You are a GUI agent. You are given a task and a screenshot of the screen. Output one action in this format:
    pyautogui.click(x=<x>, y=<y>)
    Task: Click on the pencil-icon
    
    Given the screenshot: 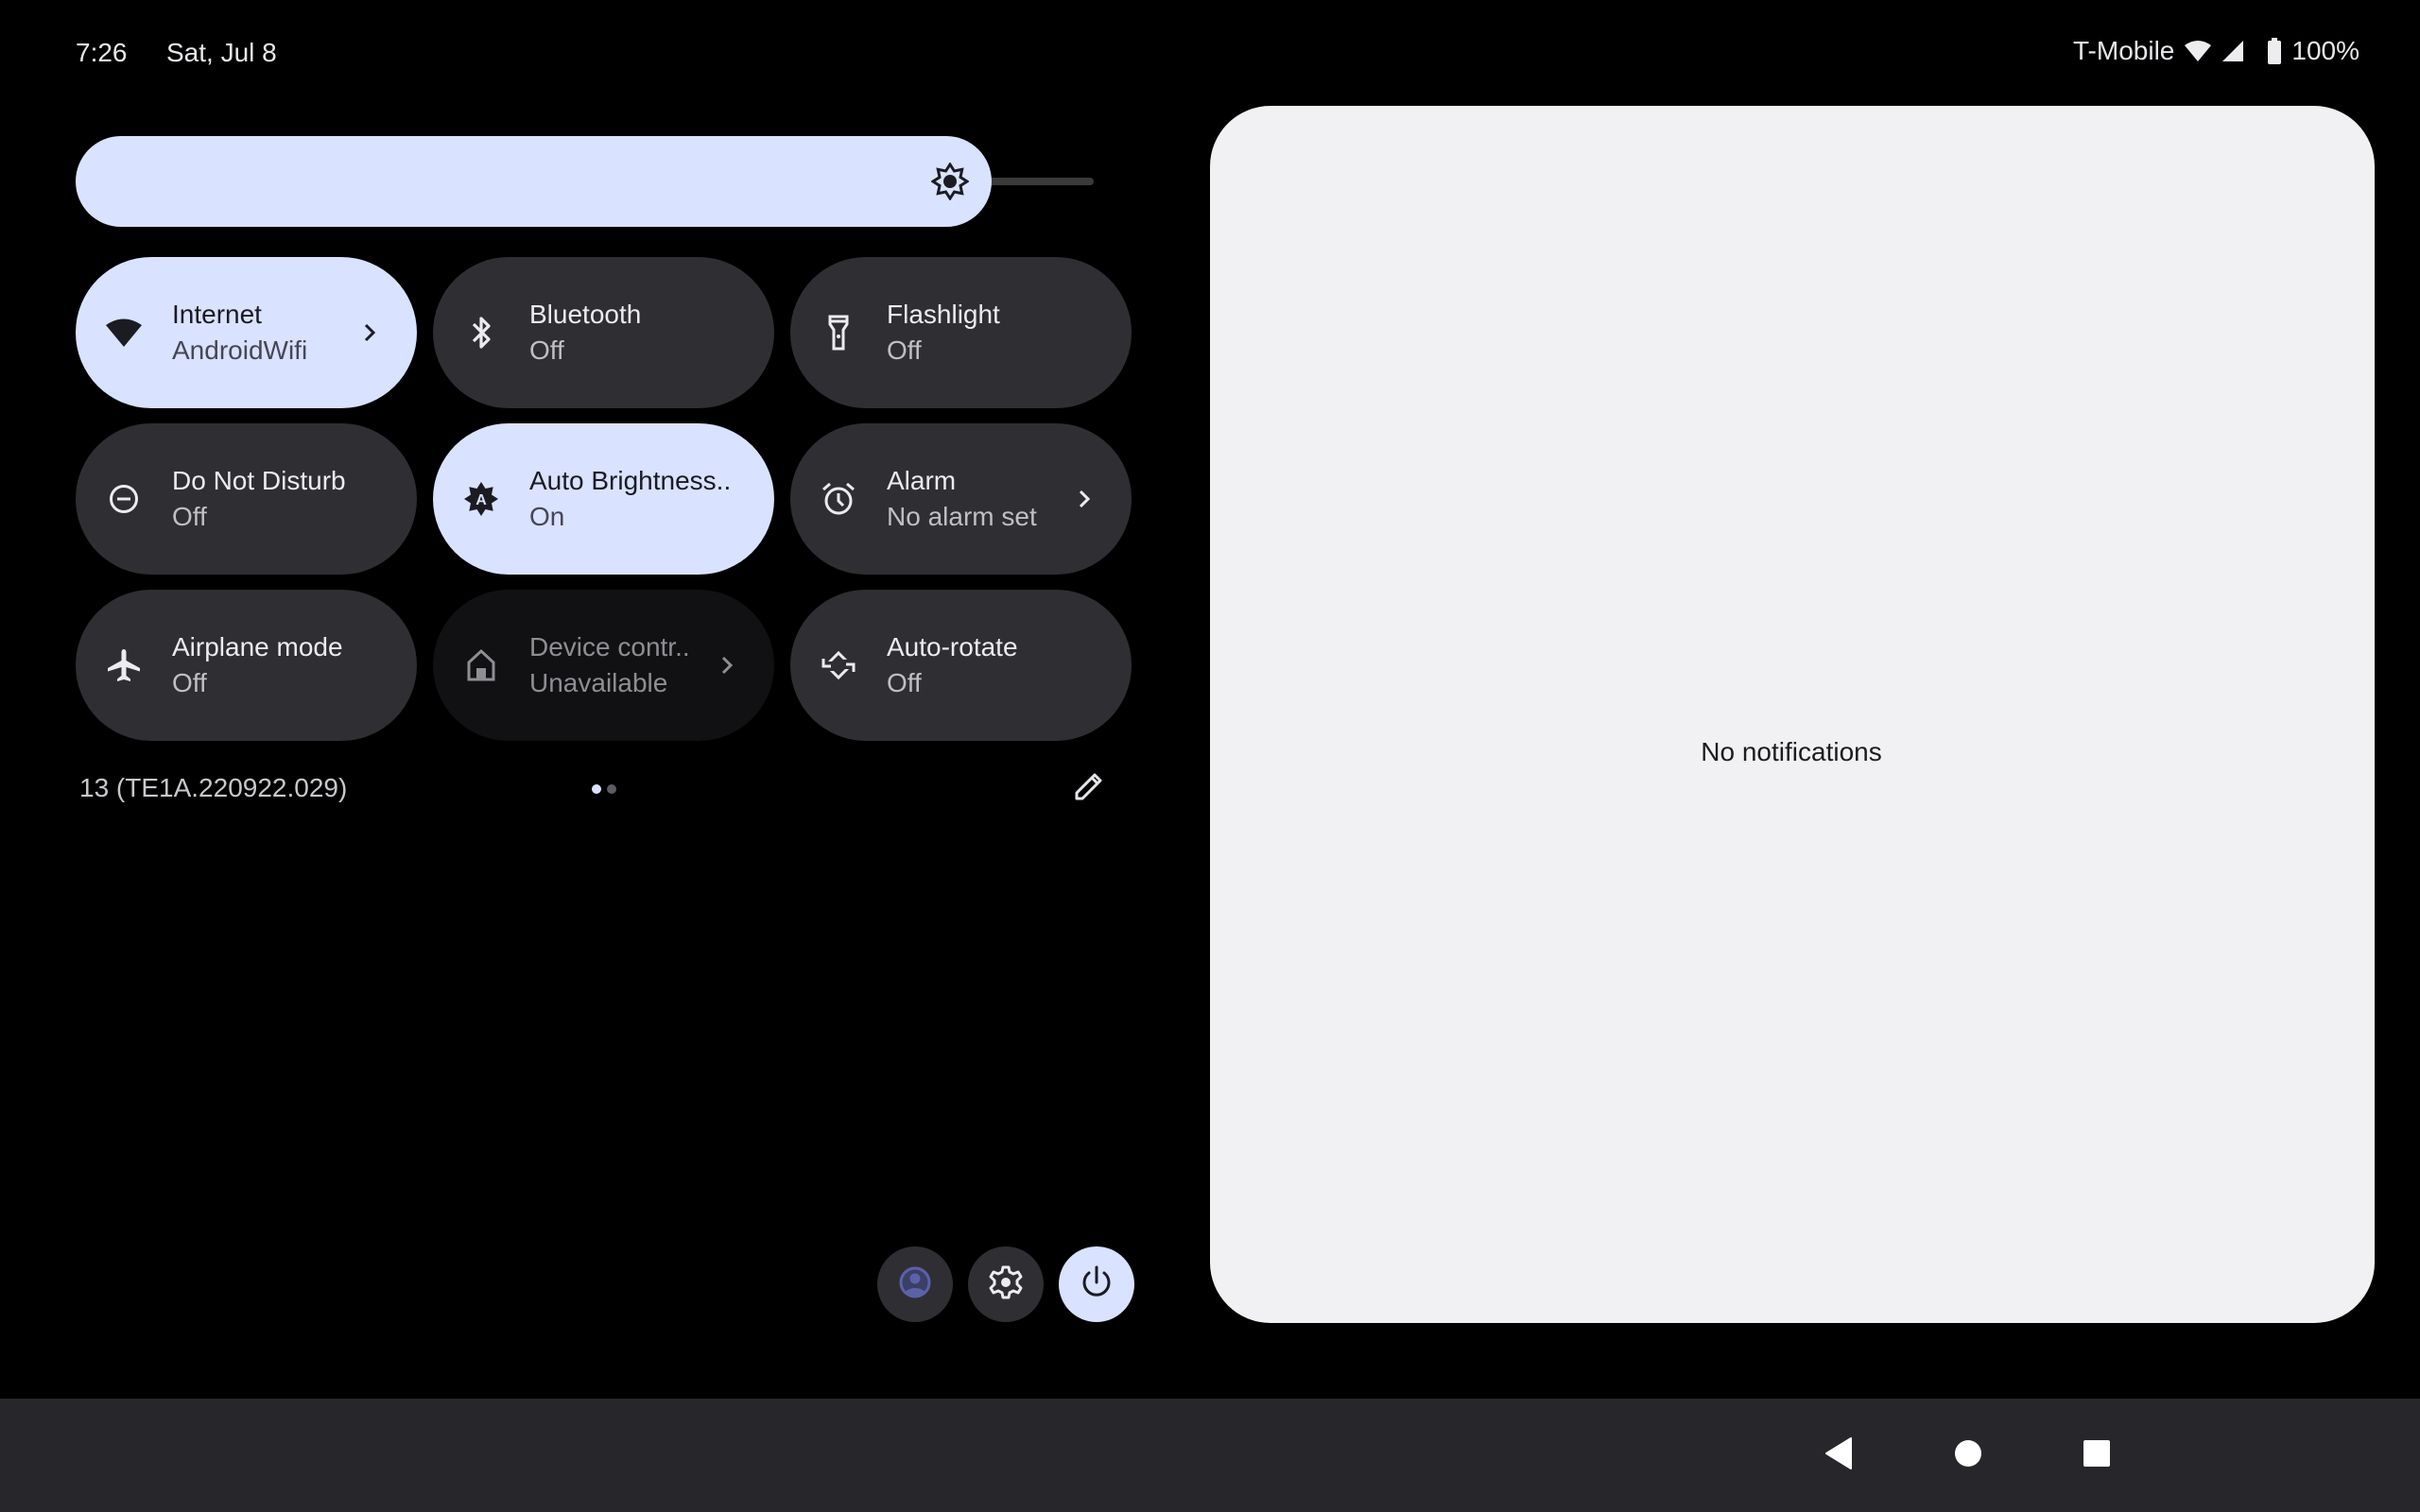 What is the action you would take?
    pyautogui.click(x=1089, y=788)
    